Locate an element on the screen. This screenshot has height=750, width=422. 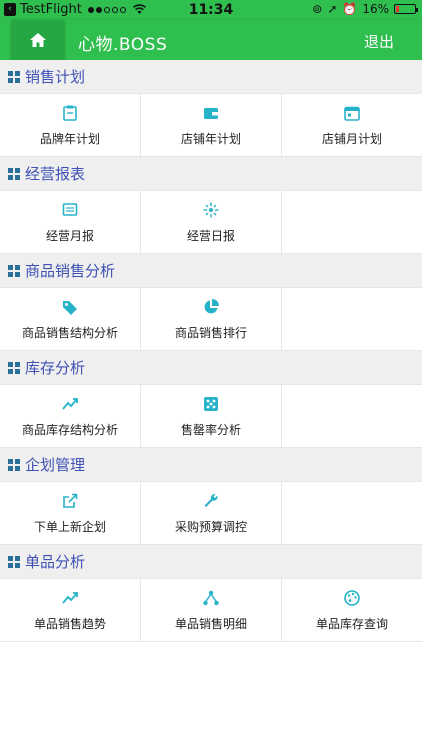
section-title: 经营报表 is located at coordinates (55, 174).